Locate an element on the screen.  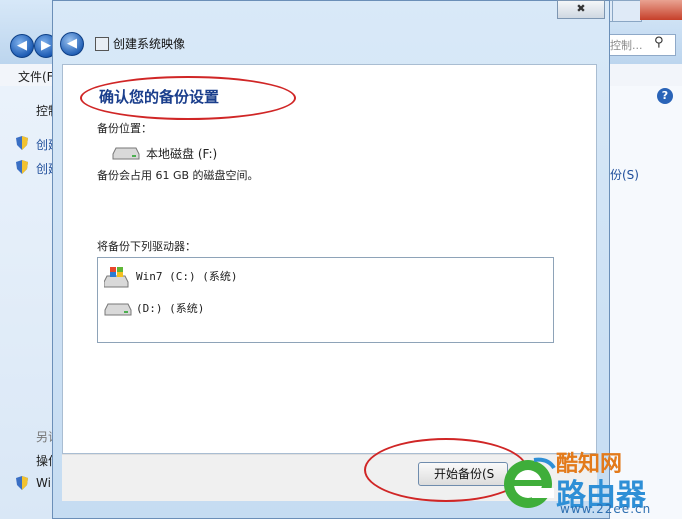
dialog-title: 创建系统映像 is located at coordinates (149, 44).